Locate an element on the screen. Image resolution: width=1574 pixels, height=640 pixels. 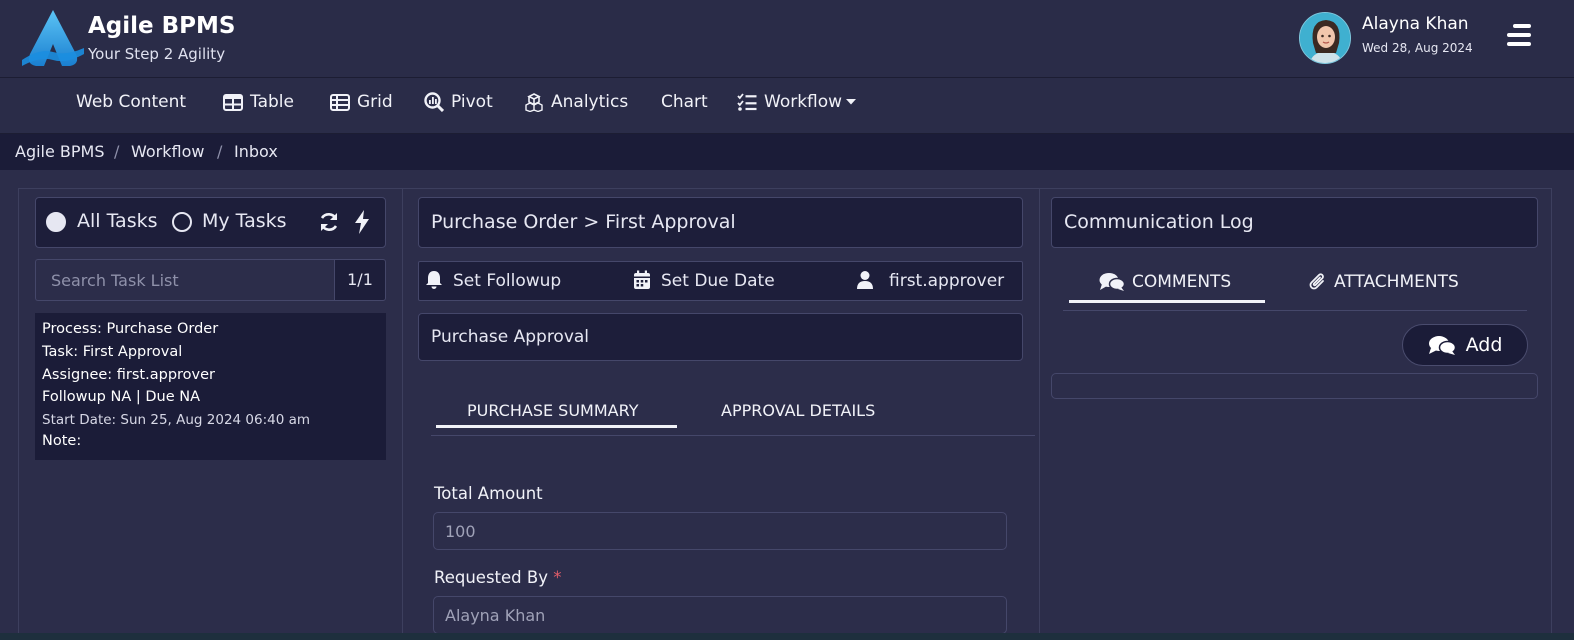
task-assignee: Assignee: first.approver is located at coordinates (129, 375).